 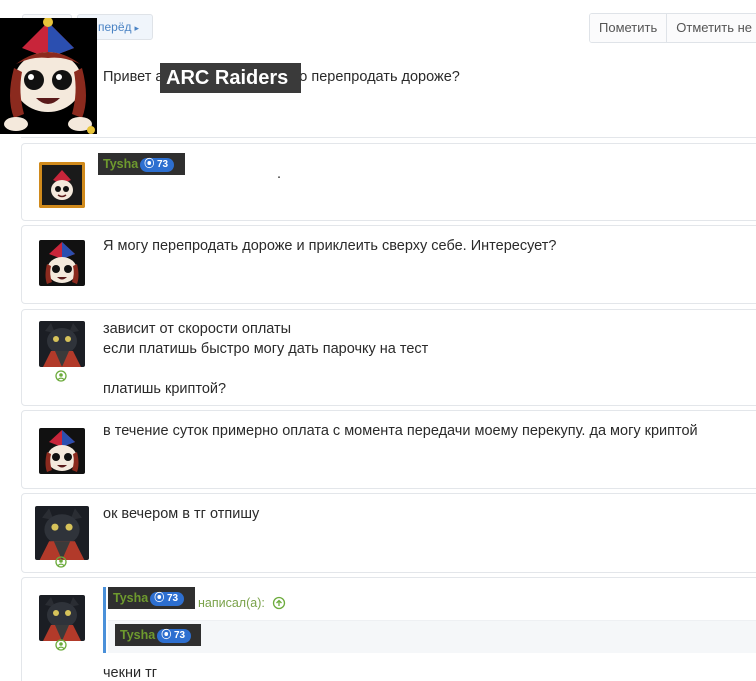 I want to click on quote-author-tag: Tysha ⦿ 73, so click(x=151, y=598).